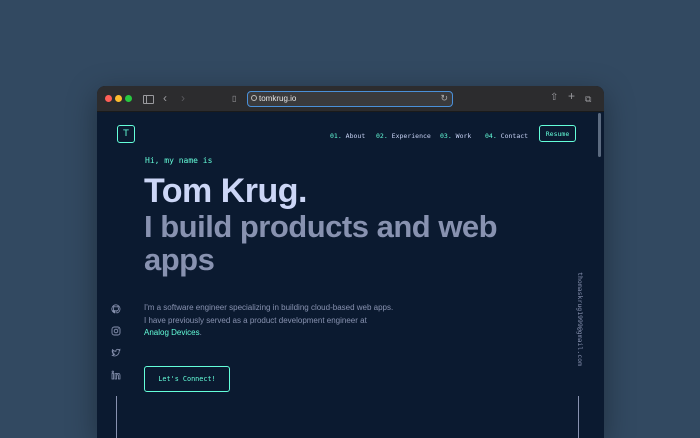 This screenshot has width=700, height=438. Describe the element at coordinates (234, 99) in the screenshot. I see `reader-icon: ▯` at that location.